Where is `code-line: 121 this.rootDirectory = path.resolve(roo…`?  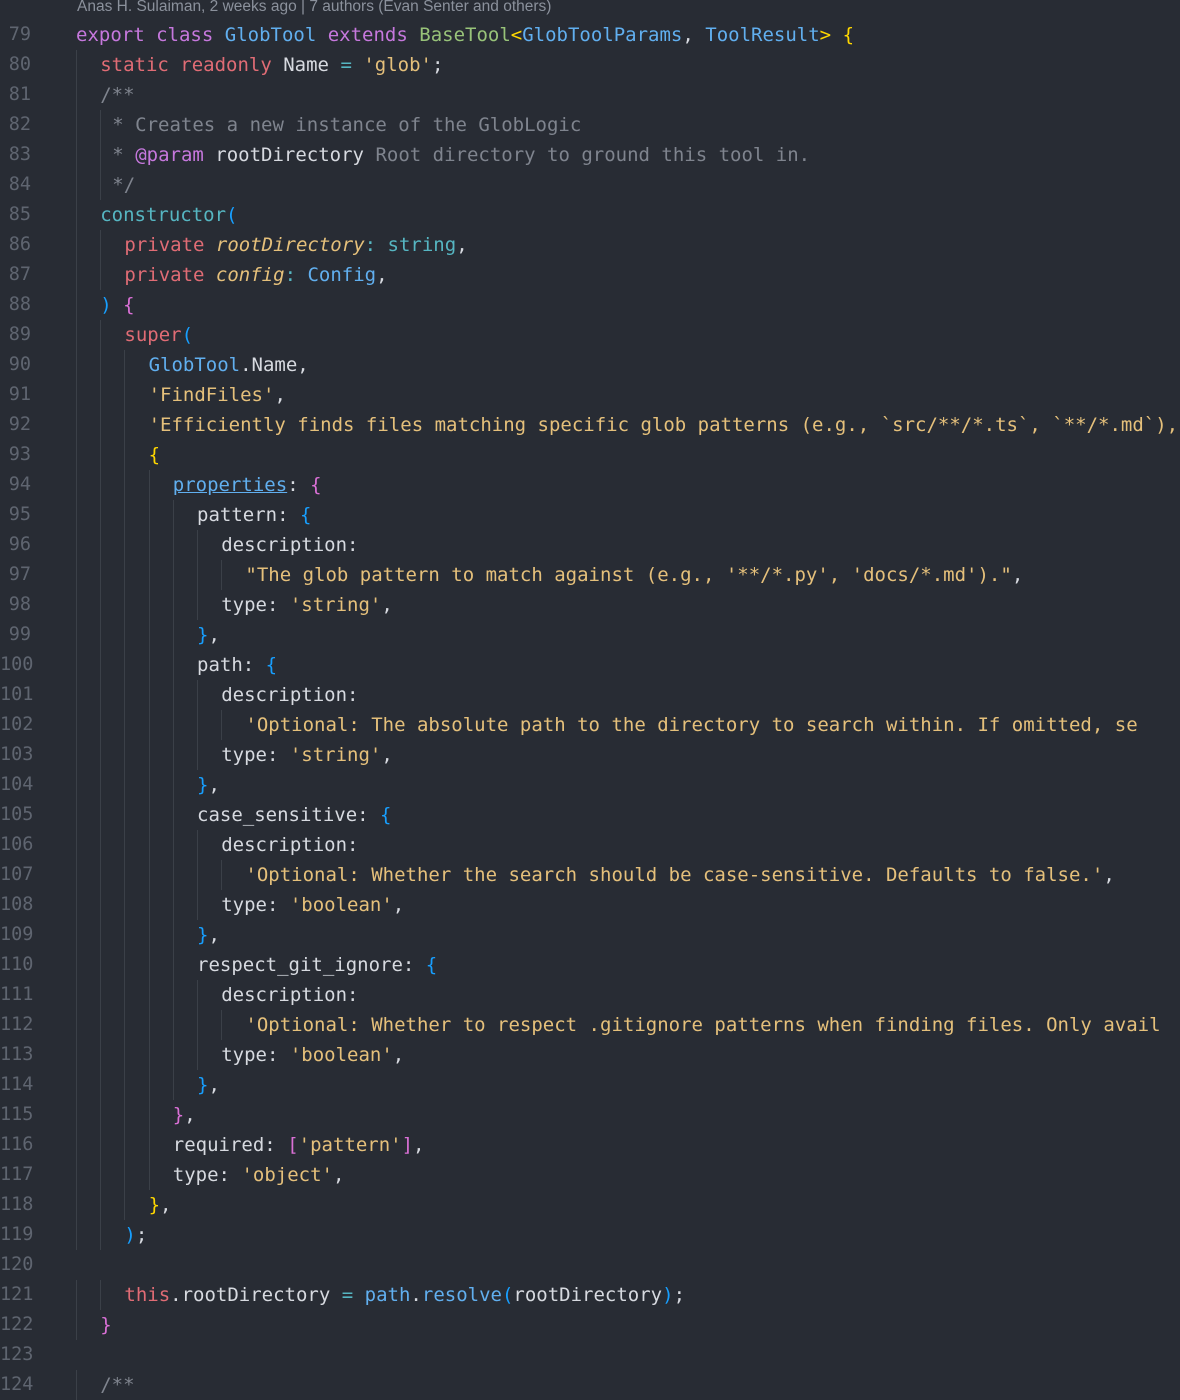
code-line: 121 this.rootDirectory = path.resolve(roo… is located at coordinates (590, 1295).